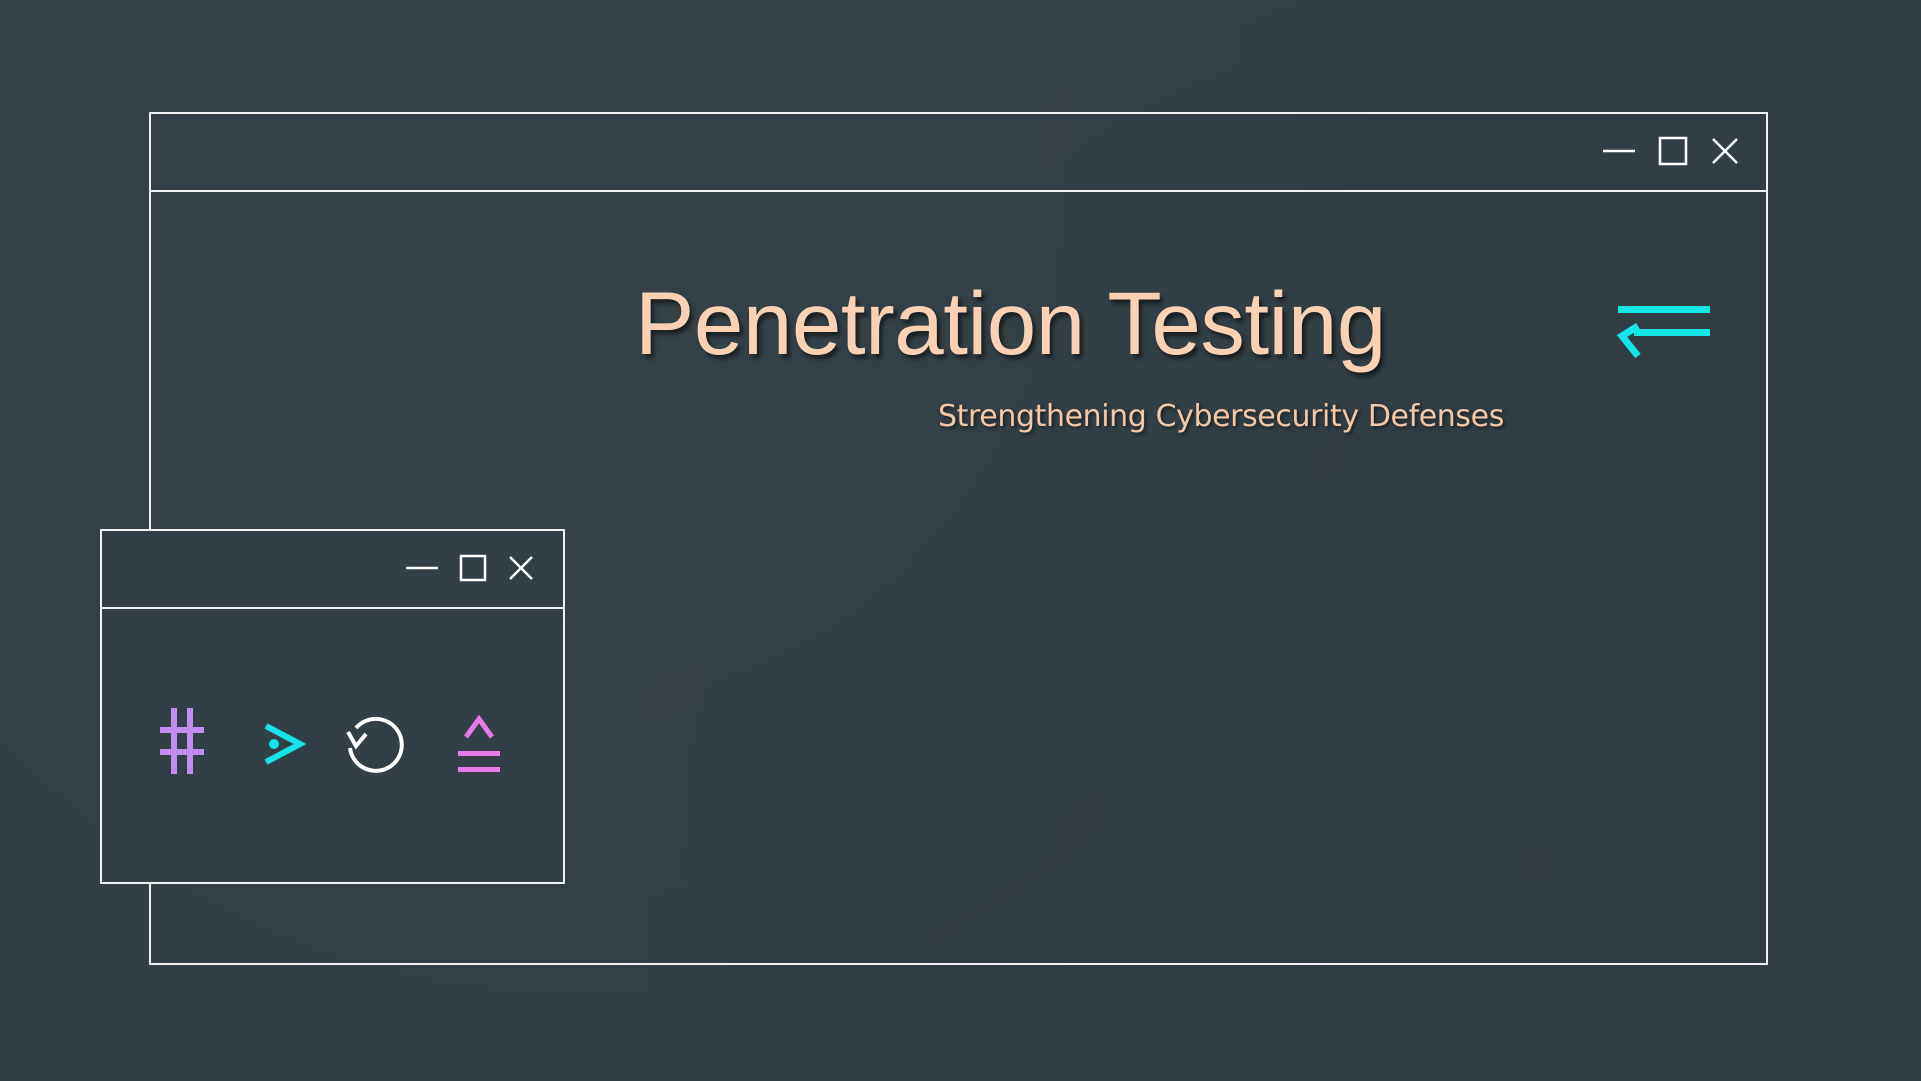  I want to click on main-window-titlebar, so click(958, 153).